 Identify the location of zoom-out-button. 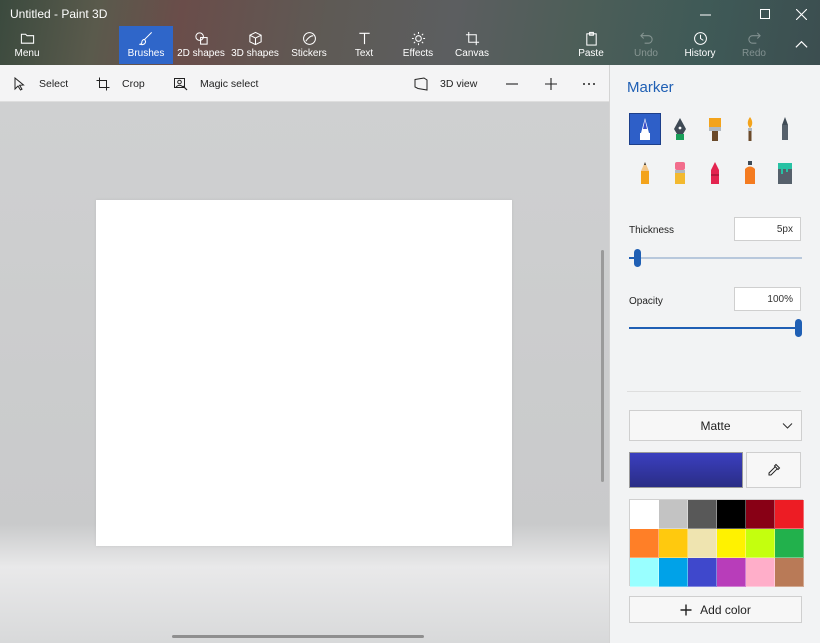
(512, 83).